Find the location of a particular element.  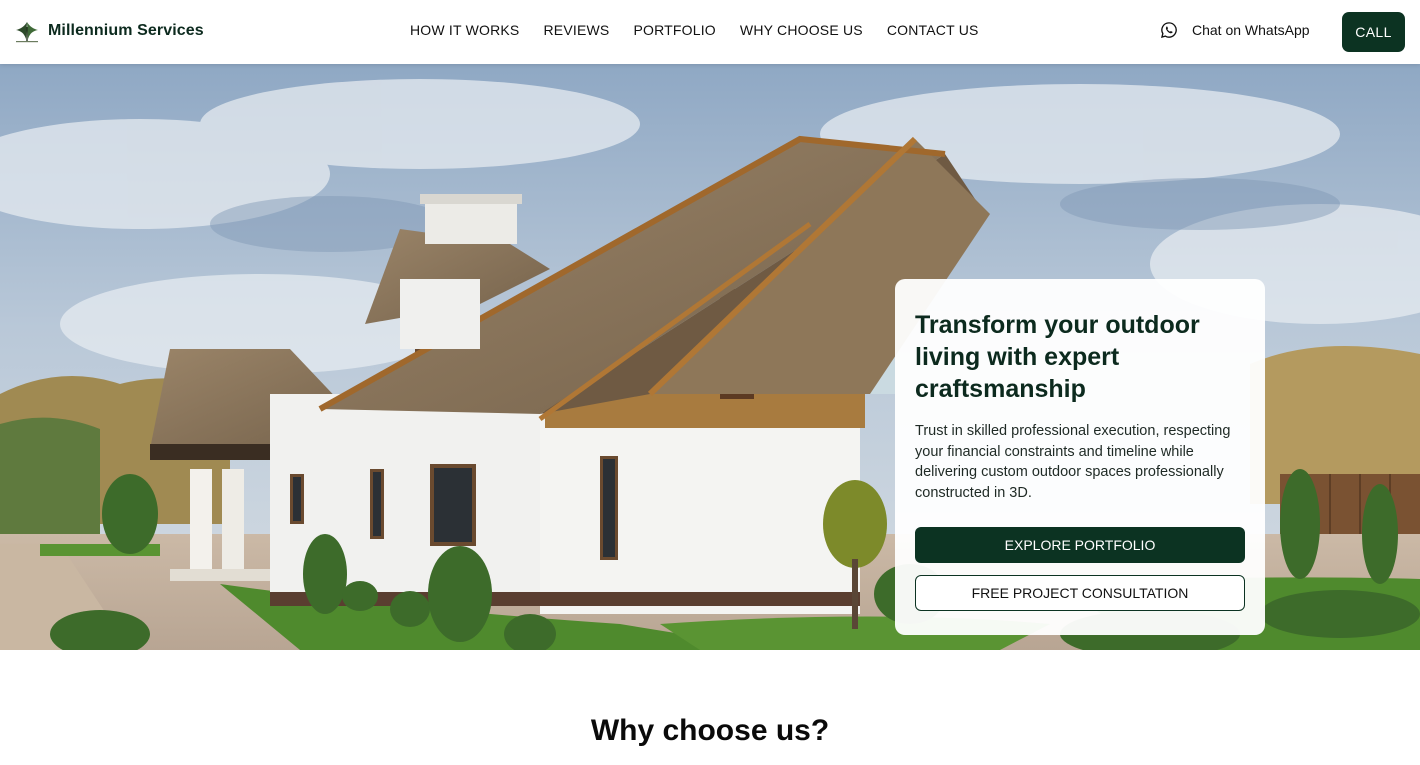

why-choose-us-title: Why choose us? is located at coordinates (710, 730).